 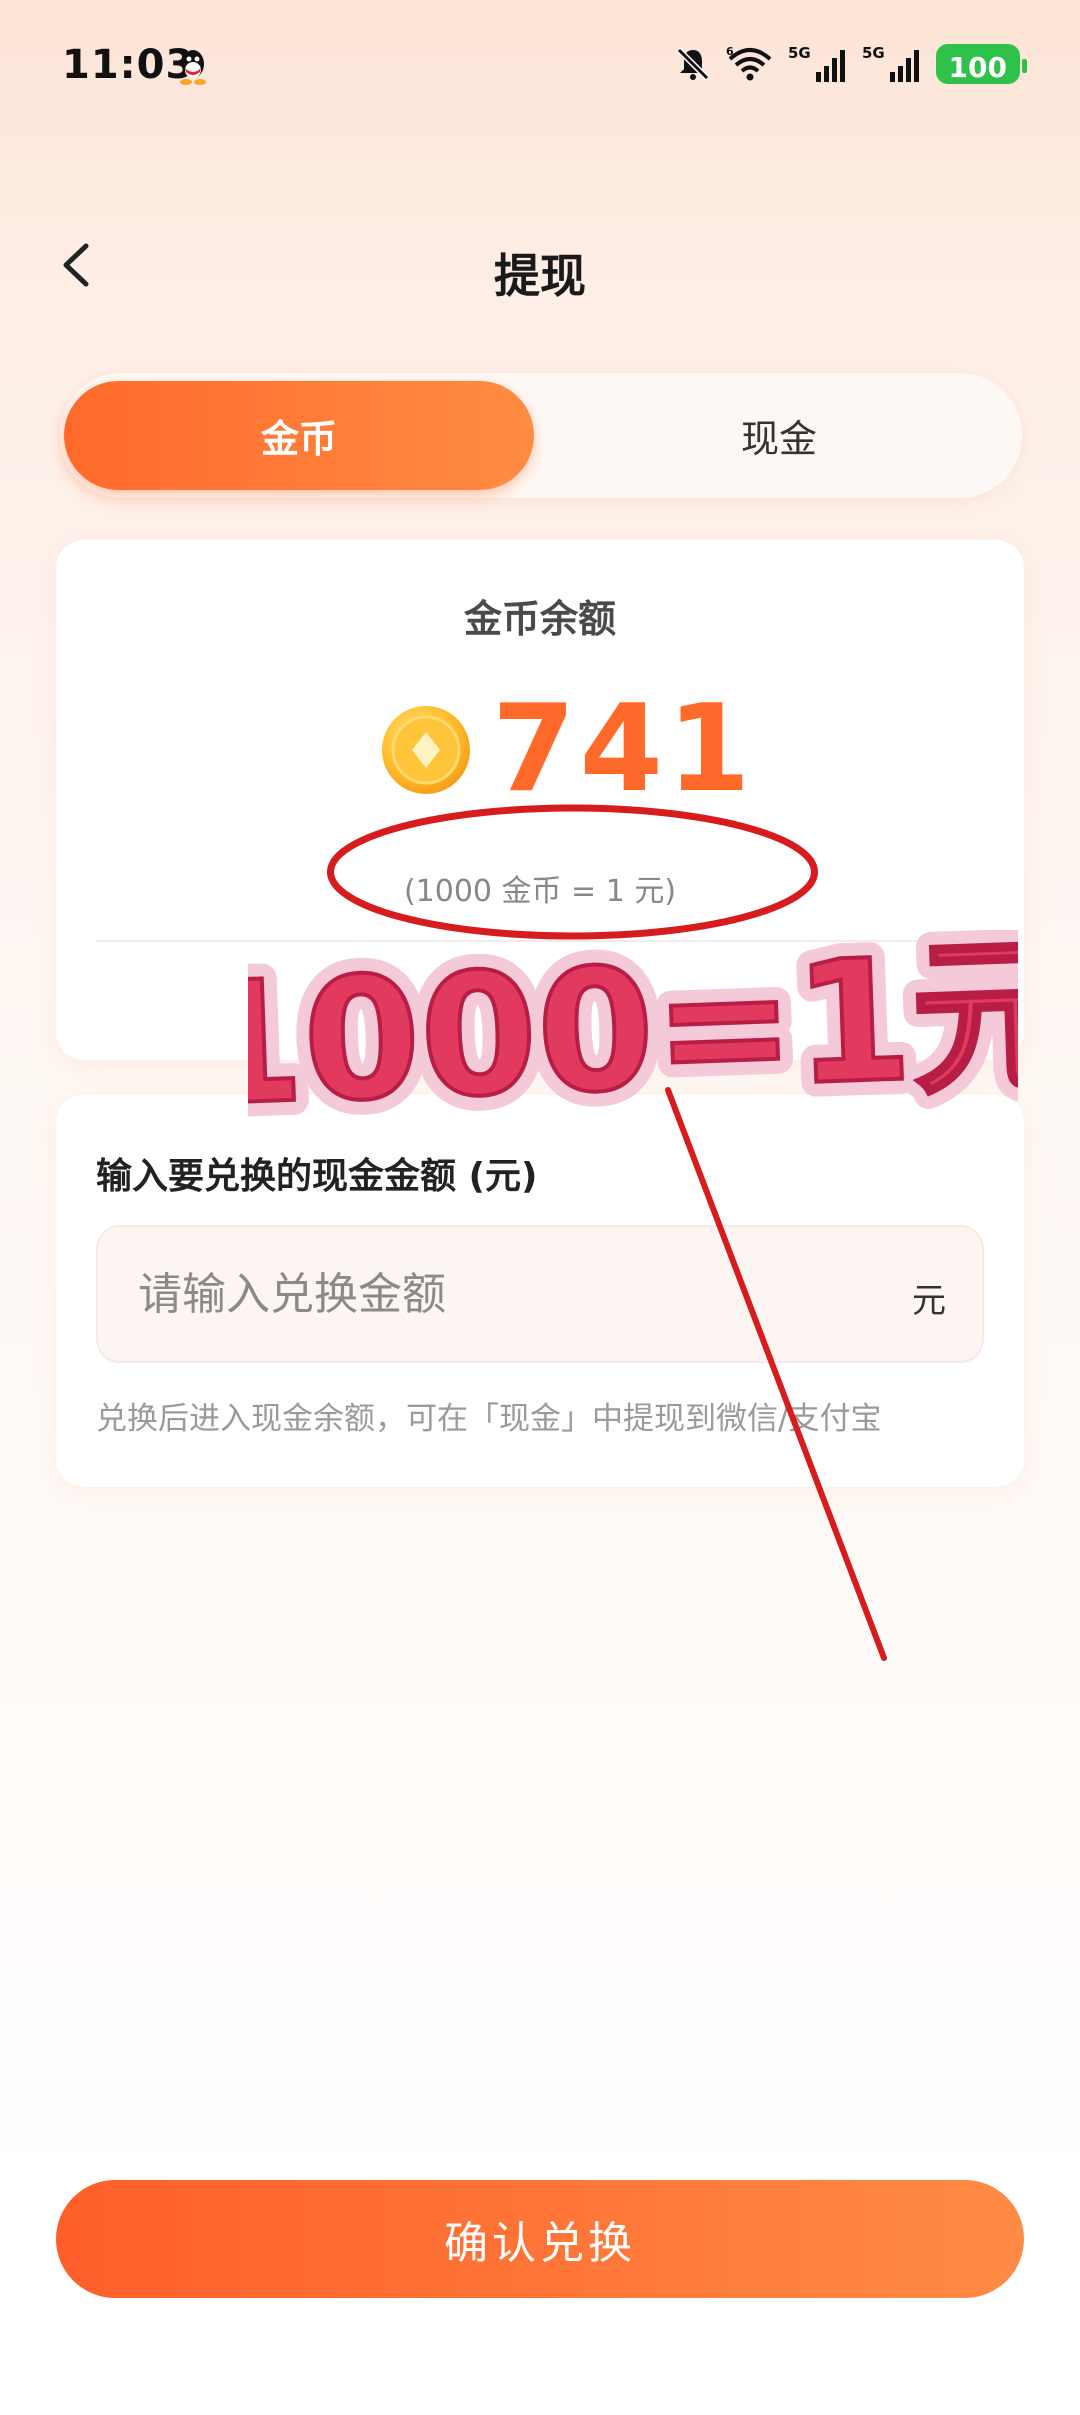 What do you see at coordinates (193, 67) in the screenshot?
I see `qq-icon` at bounding box center [193, 67].